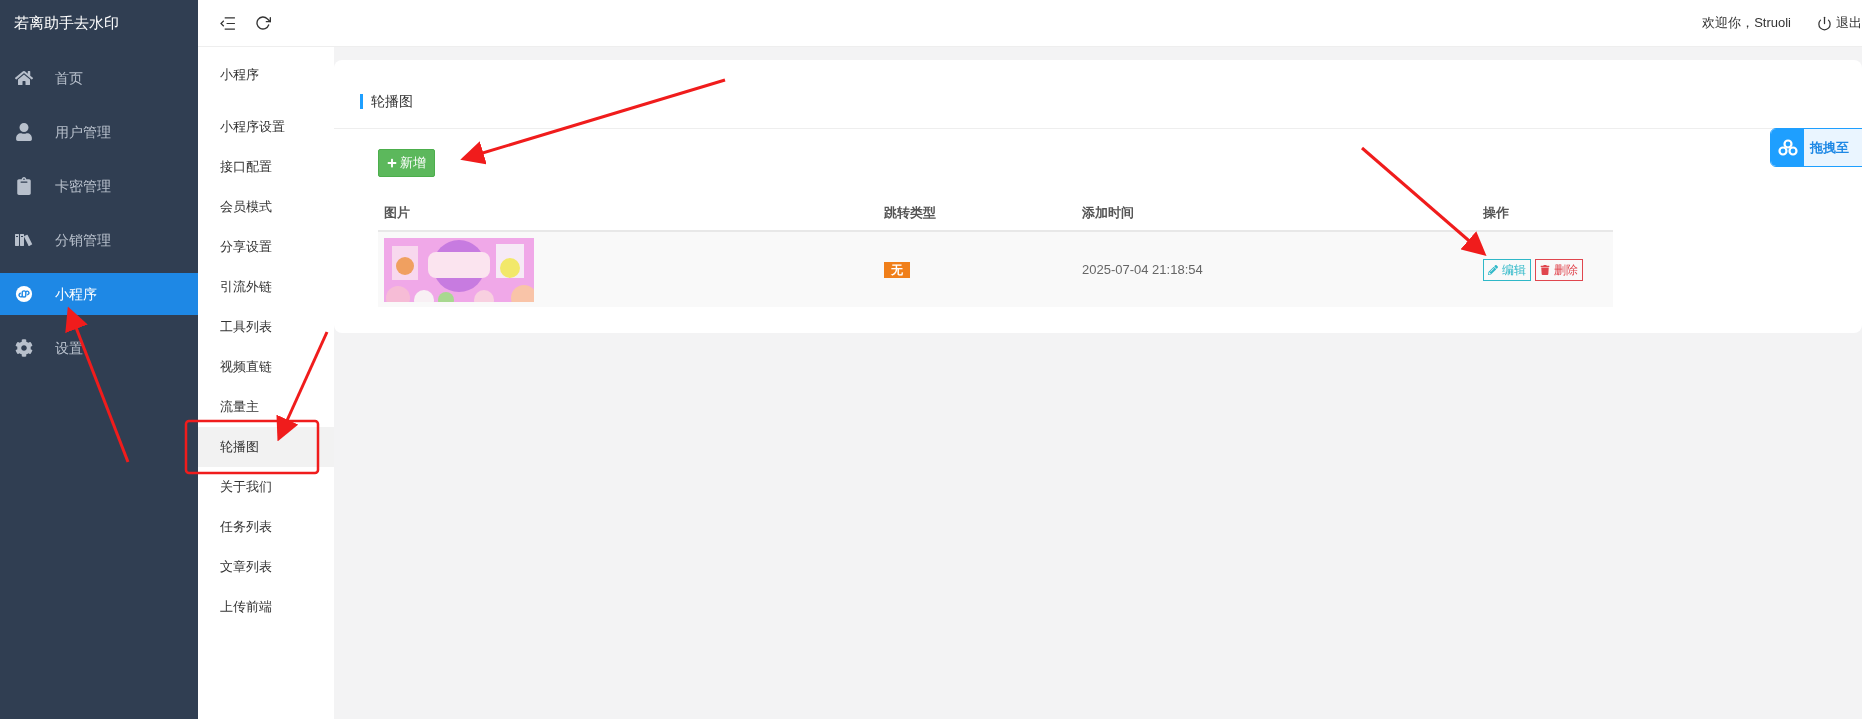 This screenshot has width=1862, height=719. What do you see at coordinates (1545, 269) in the screenshot?
I see `trash-icon` at bounding box center [1545, 269].